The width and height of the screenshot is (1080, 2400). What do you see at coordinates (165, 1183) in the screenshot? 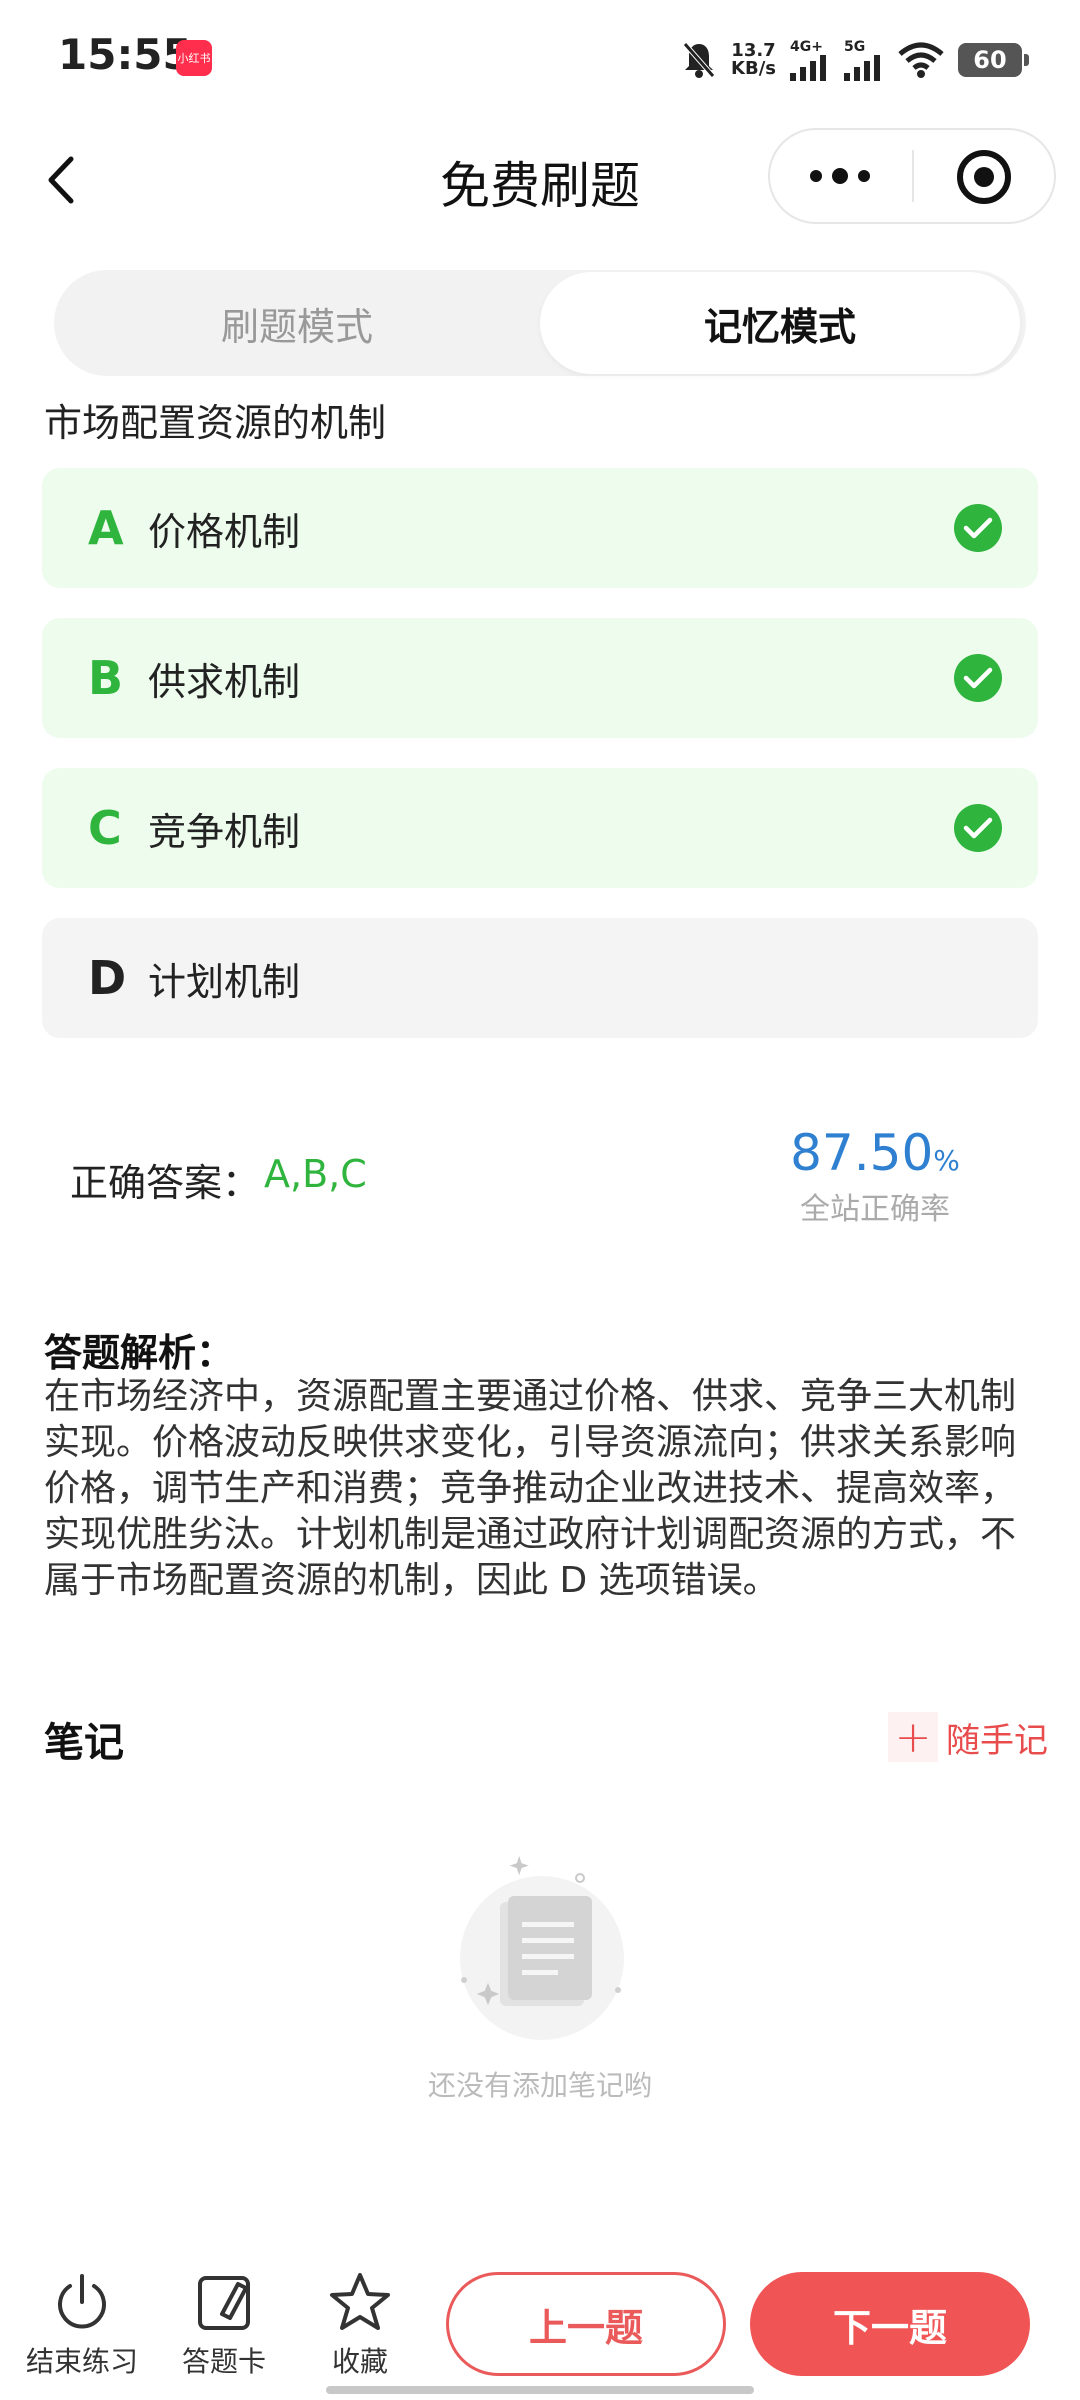
I see `correct-answer-label: 正确答案：` at bounding box center [165, 1183].